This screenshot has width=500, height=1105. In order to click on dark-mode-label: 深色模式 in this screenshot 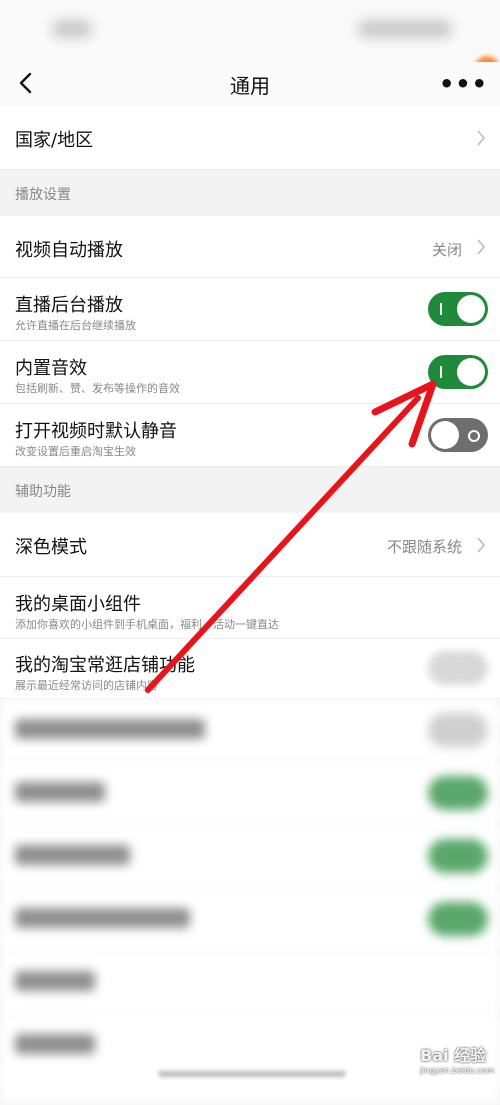, I will do `click(51, 547)`.